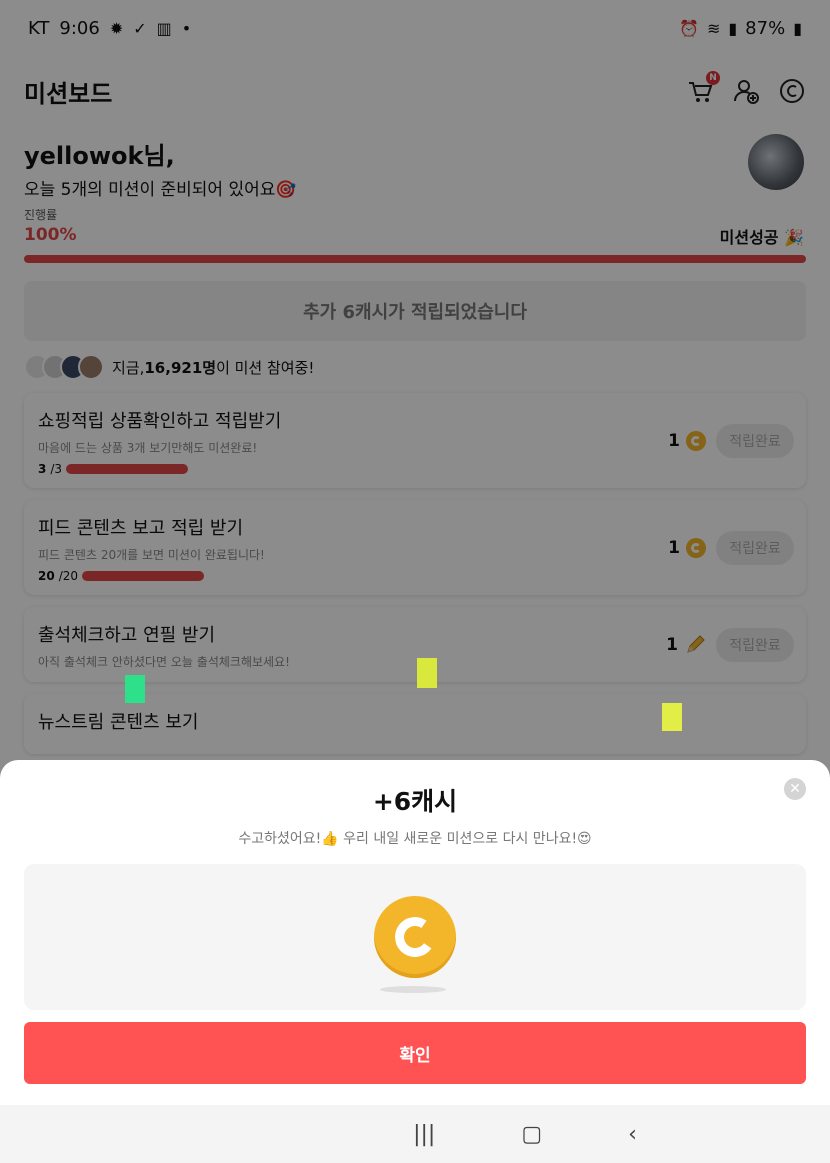 The image size is (830, 1163). What do you see at coordinates (413, 989) in the screenshot?
I see `coin-shadow` at bounding box center [413, 989].